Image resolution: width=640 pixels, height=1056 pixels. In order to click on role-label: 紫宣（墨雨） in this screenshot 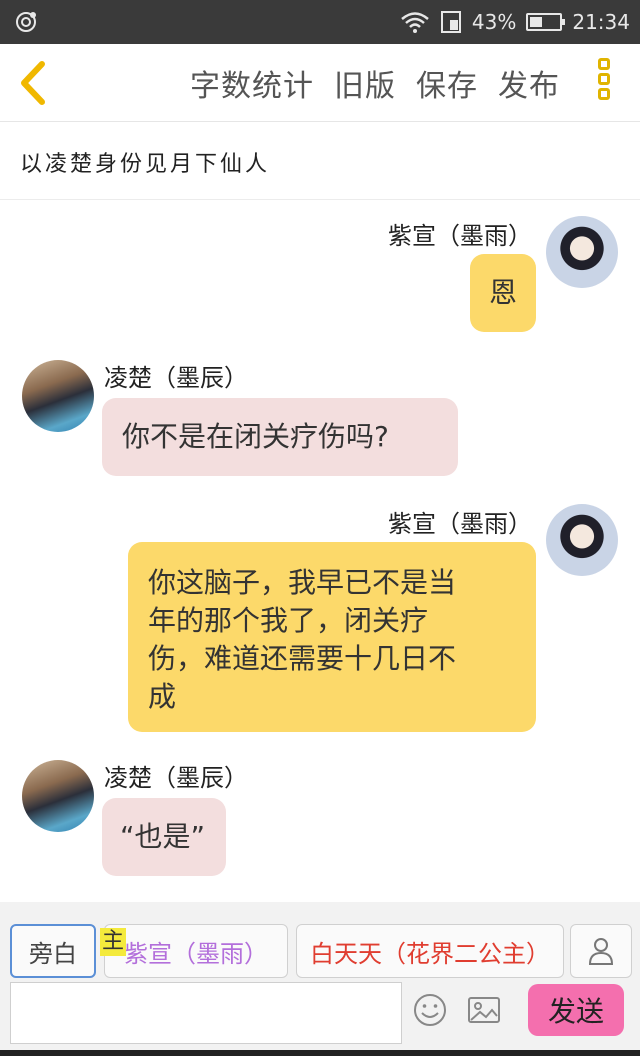, I will do `click(196, 953)`.